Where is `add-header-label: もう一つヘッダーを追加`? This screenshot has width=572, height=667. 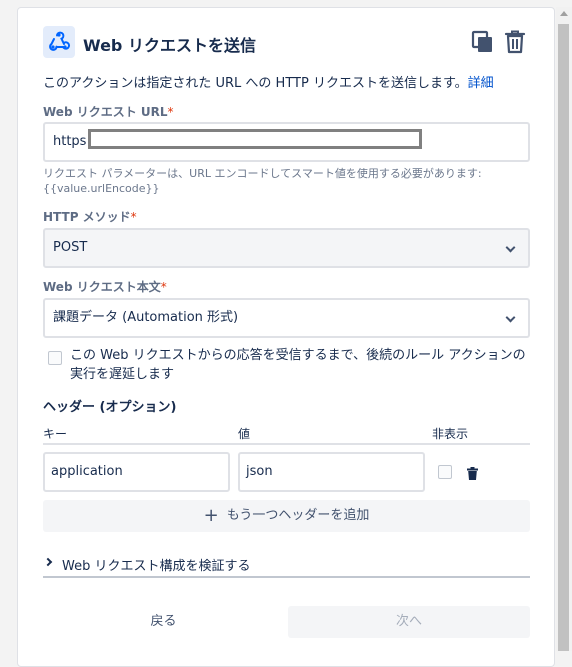
add-header-label: もう一つヘッダーを追加 is located at coordinates (298, 515).